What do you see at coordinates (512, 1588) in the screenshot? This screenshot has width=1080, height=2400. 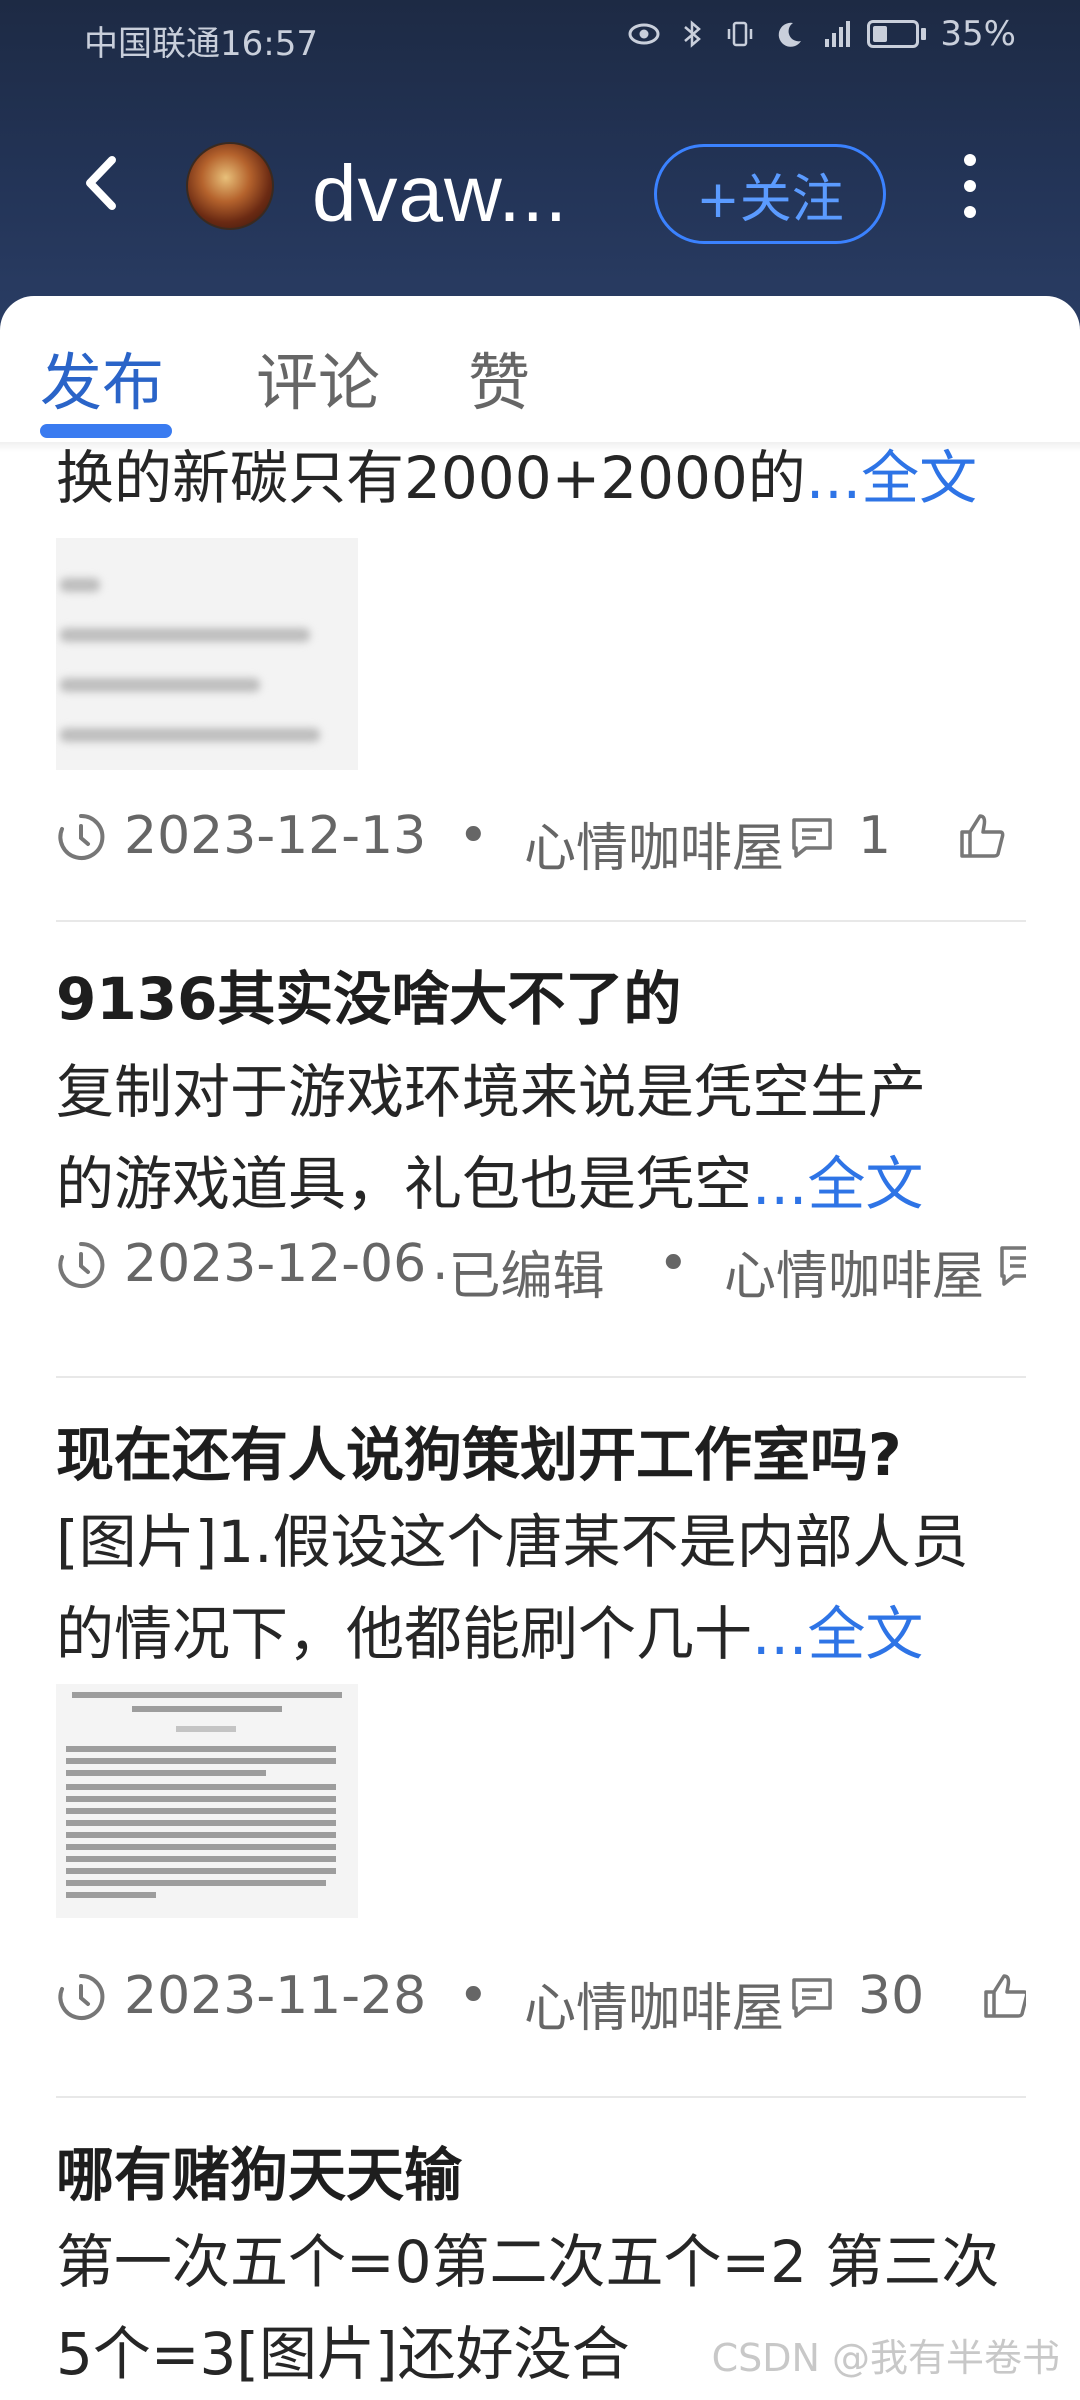 I see `post-body: [图片]1.假设这个唐某不是内部人员 的情况下，他都能刷个几十...全文` at bounding box center [512, 1588].